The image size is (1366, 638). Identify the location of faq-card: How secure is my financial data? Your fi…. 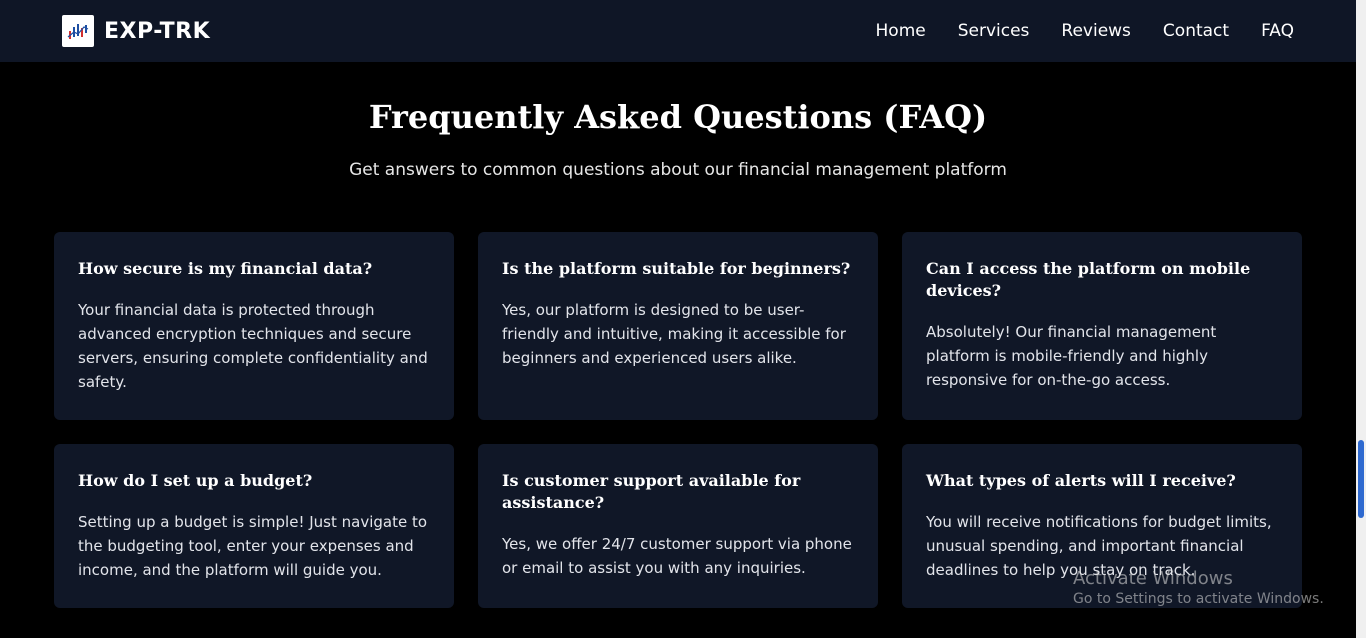
(254, 326).